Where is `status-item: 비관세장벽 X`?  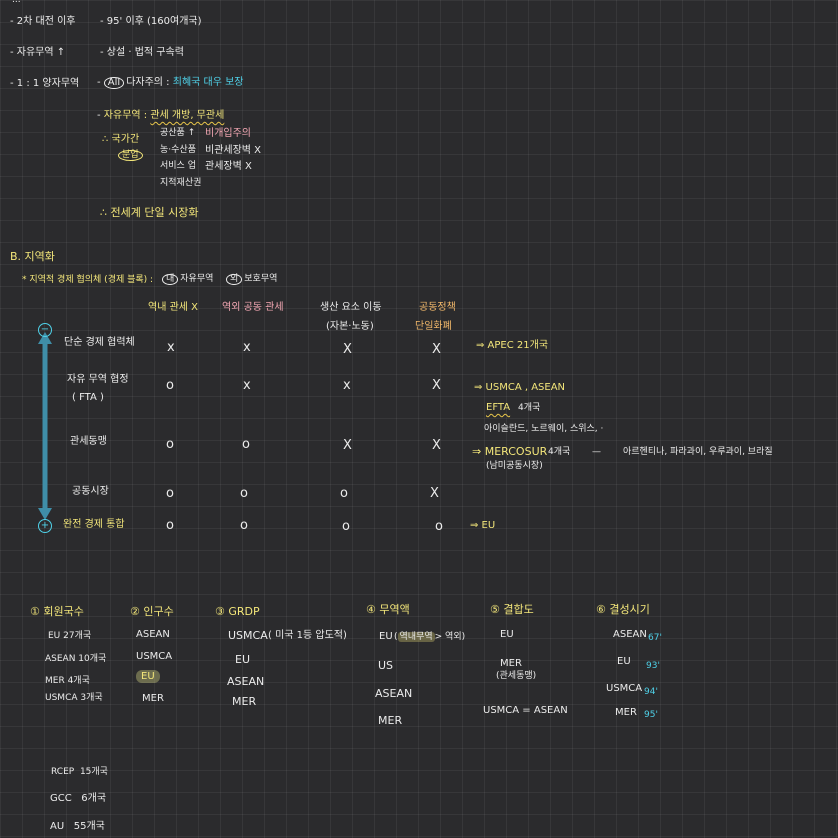 status-item: 비관세장벽 X is located at coordinates (233, 150).